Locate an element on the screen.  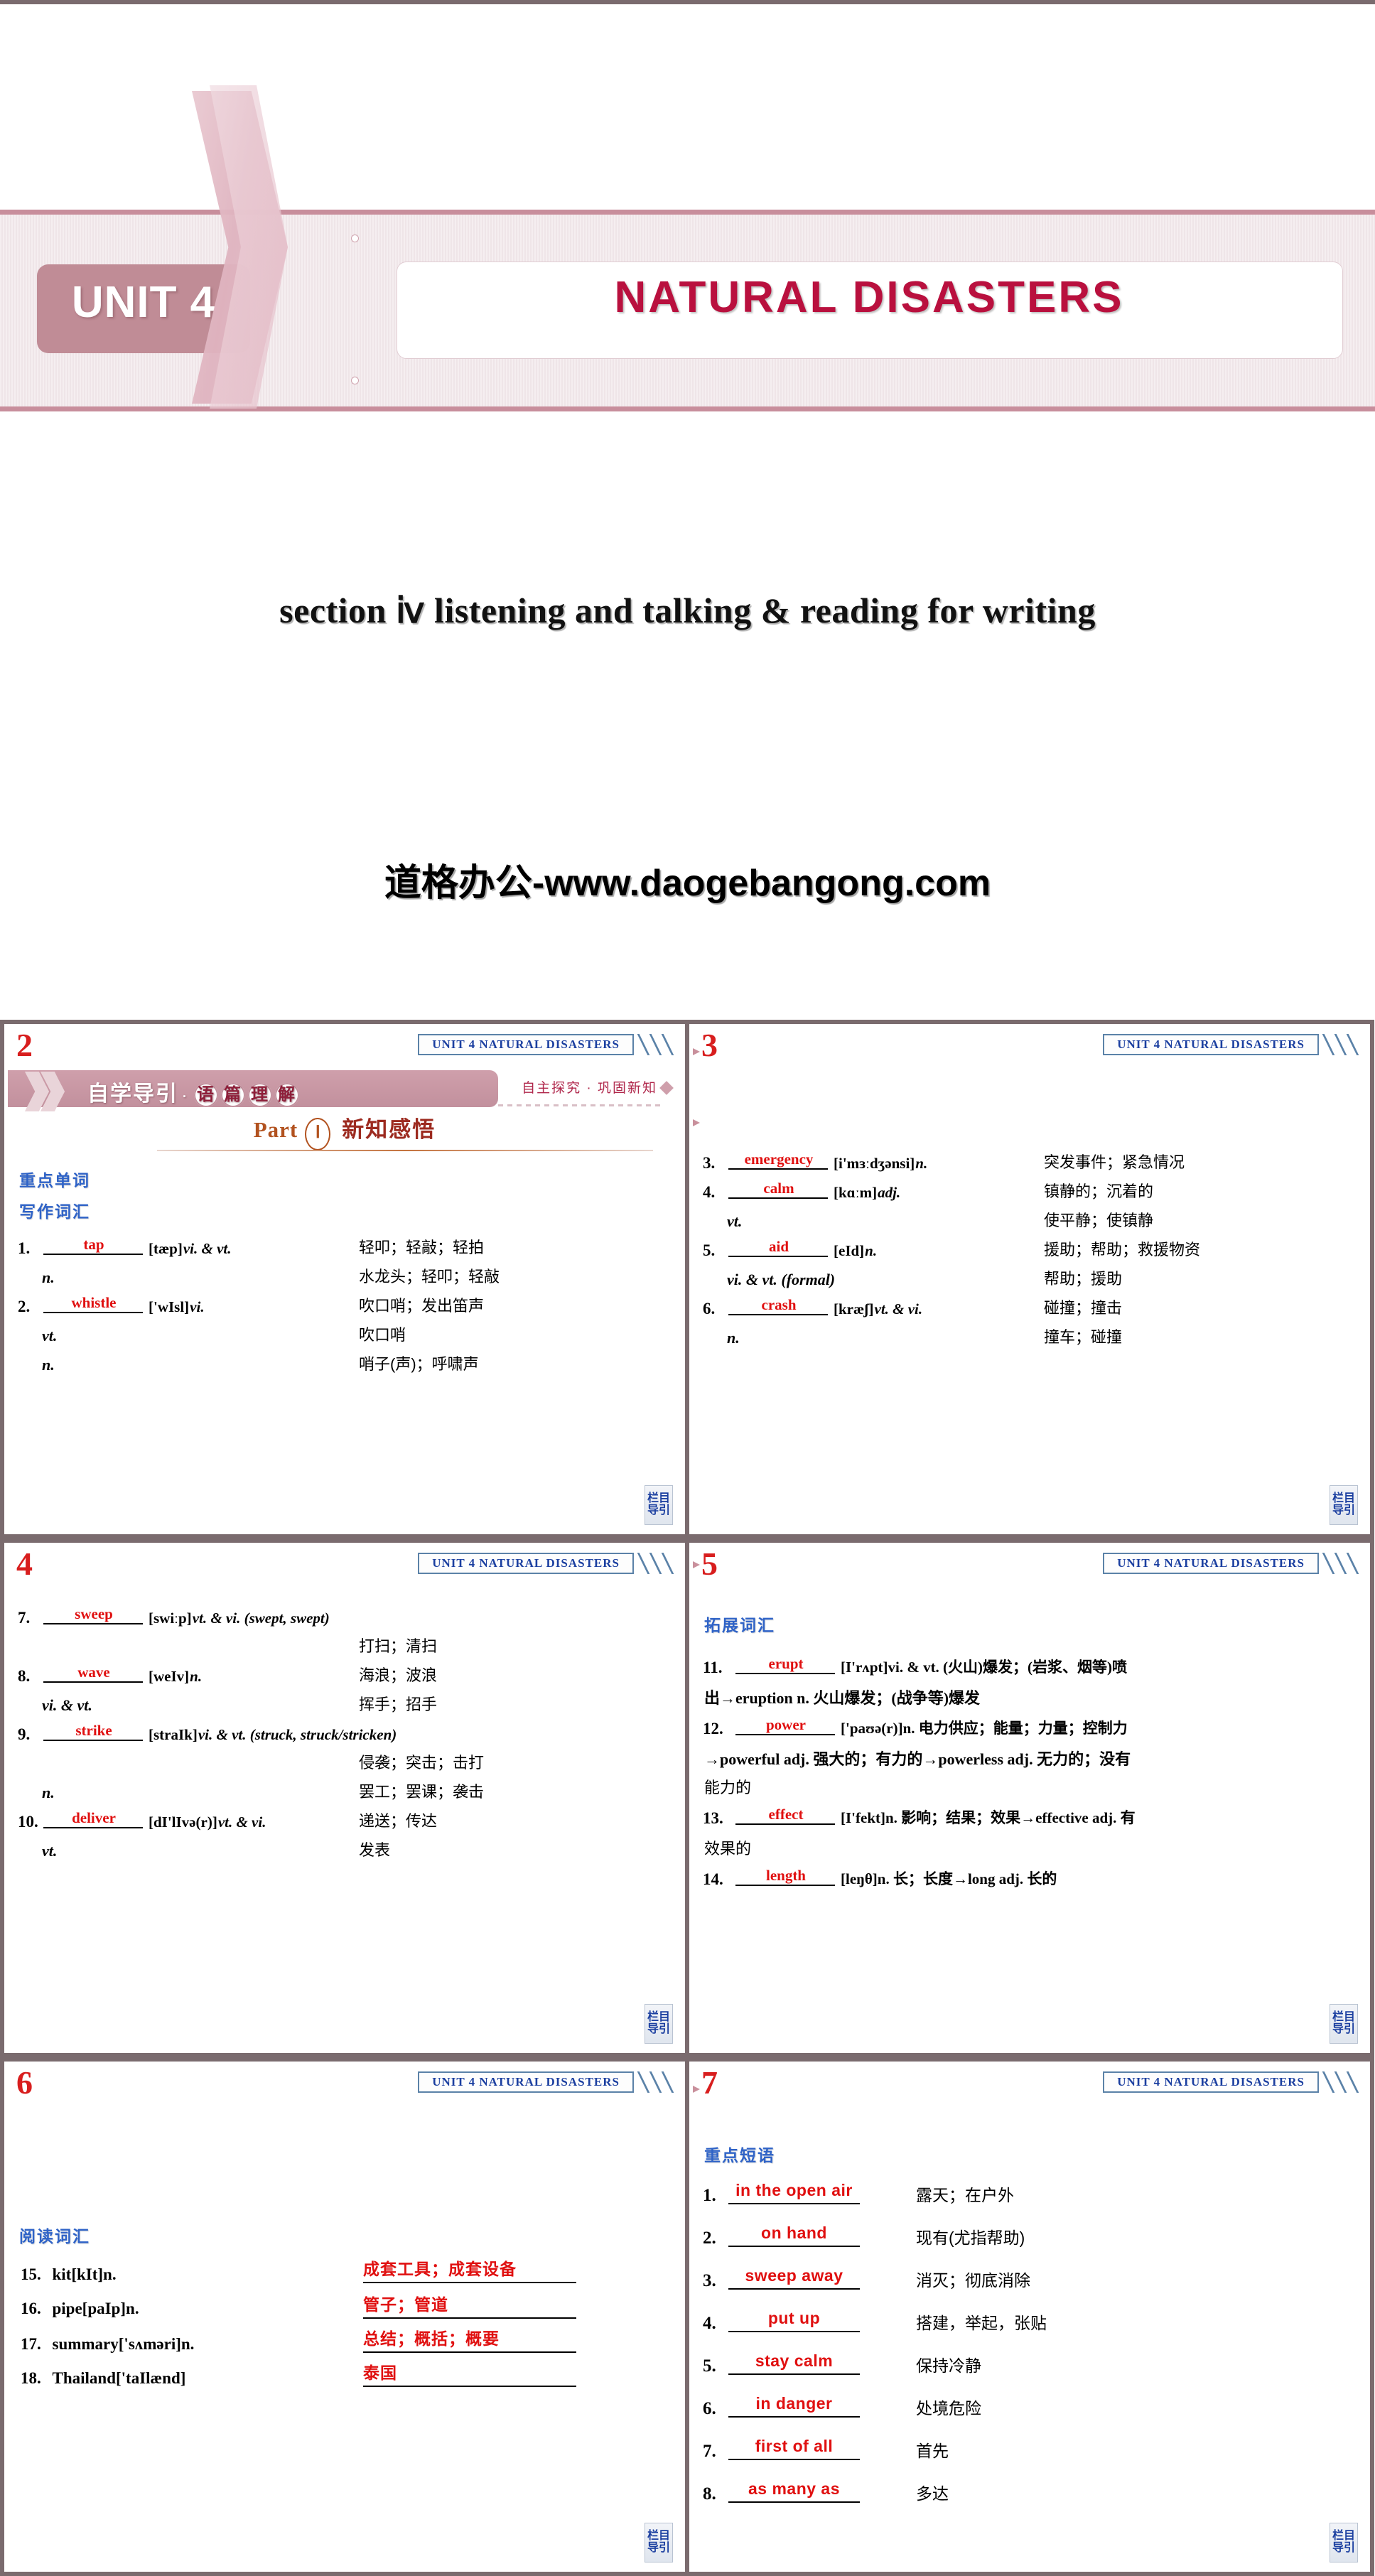
phrase-answer: put up is located at coordinates (794, 2318).